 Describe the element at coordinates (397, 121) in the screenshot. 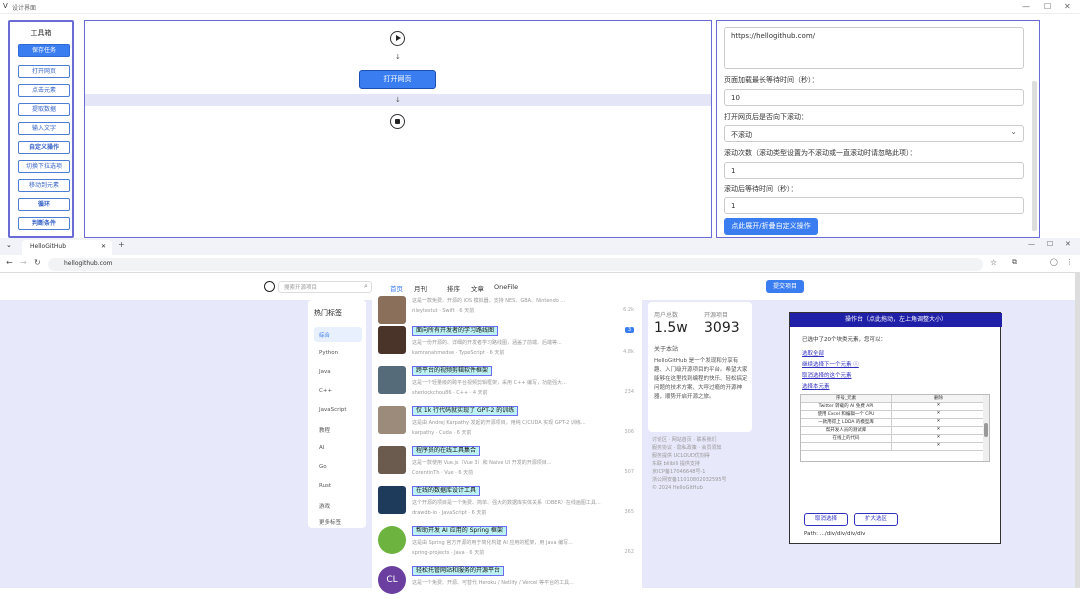

I see `end-node-icon` at that location.